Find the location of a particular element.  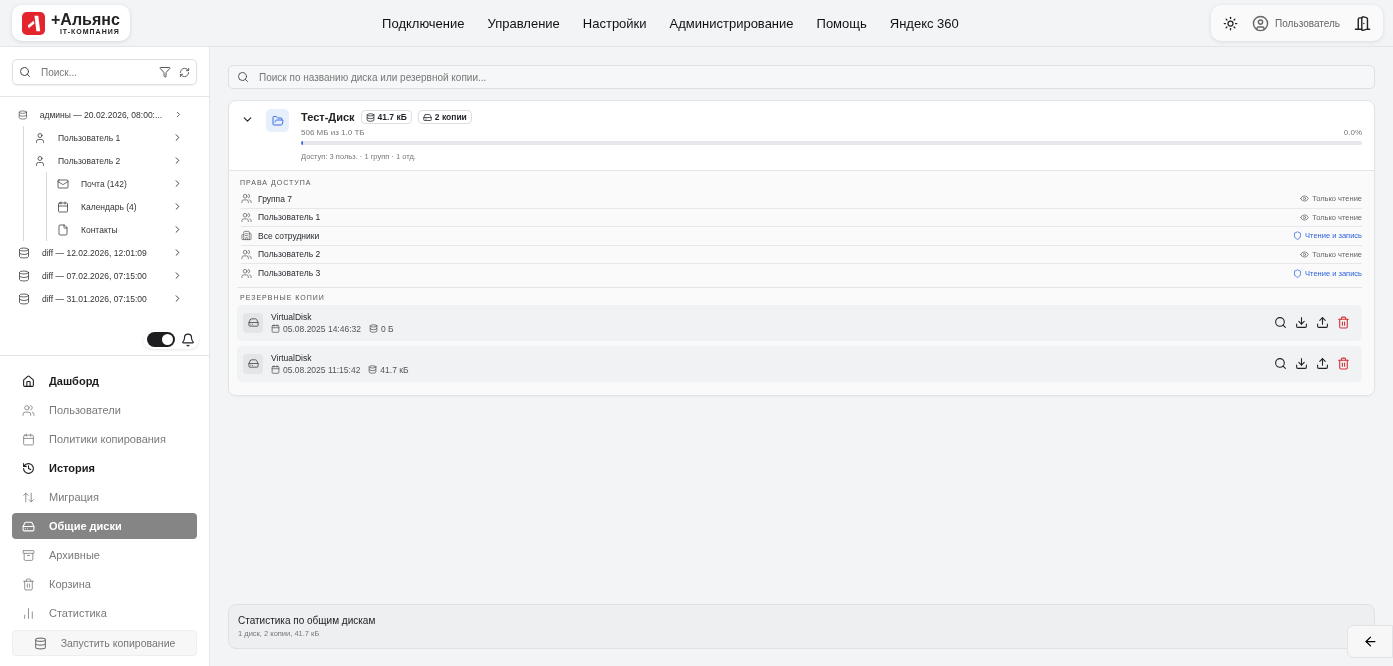

backup-row: VirtualDisk 05.08.2025 14:46:32 0 Б is located at coordinates (799, 322).